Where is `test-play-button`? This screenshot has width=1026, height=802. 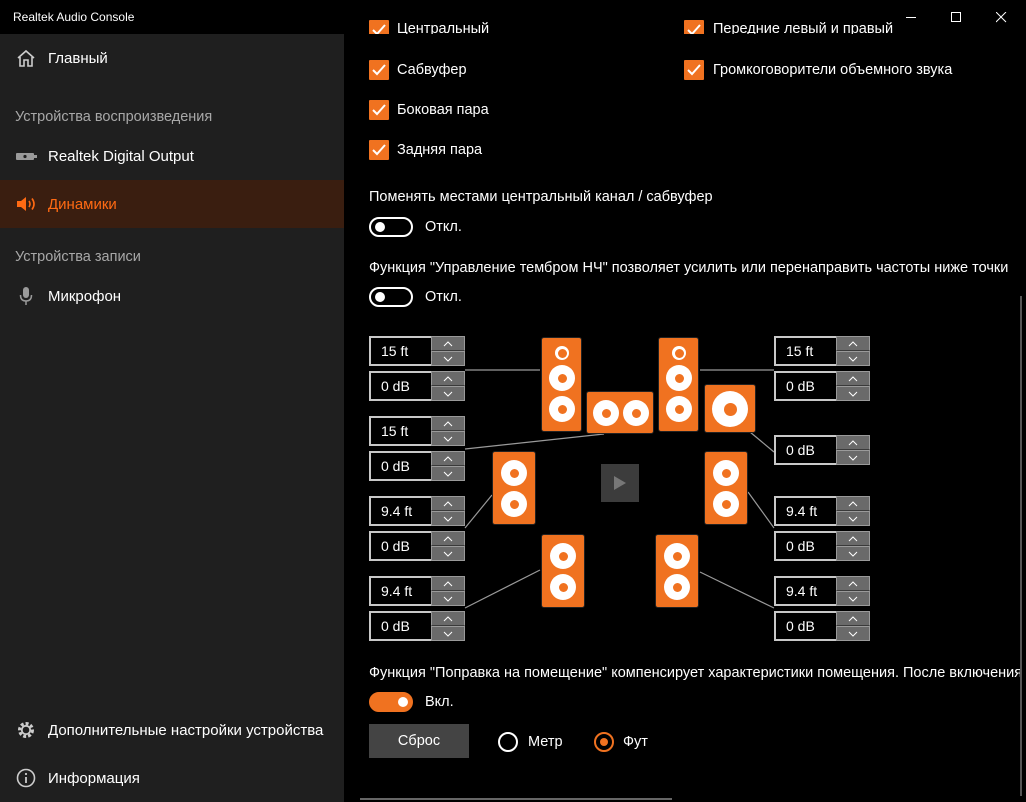
test-play-button is located at coordinates (620, 483).